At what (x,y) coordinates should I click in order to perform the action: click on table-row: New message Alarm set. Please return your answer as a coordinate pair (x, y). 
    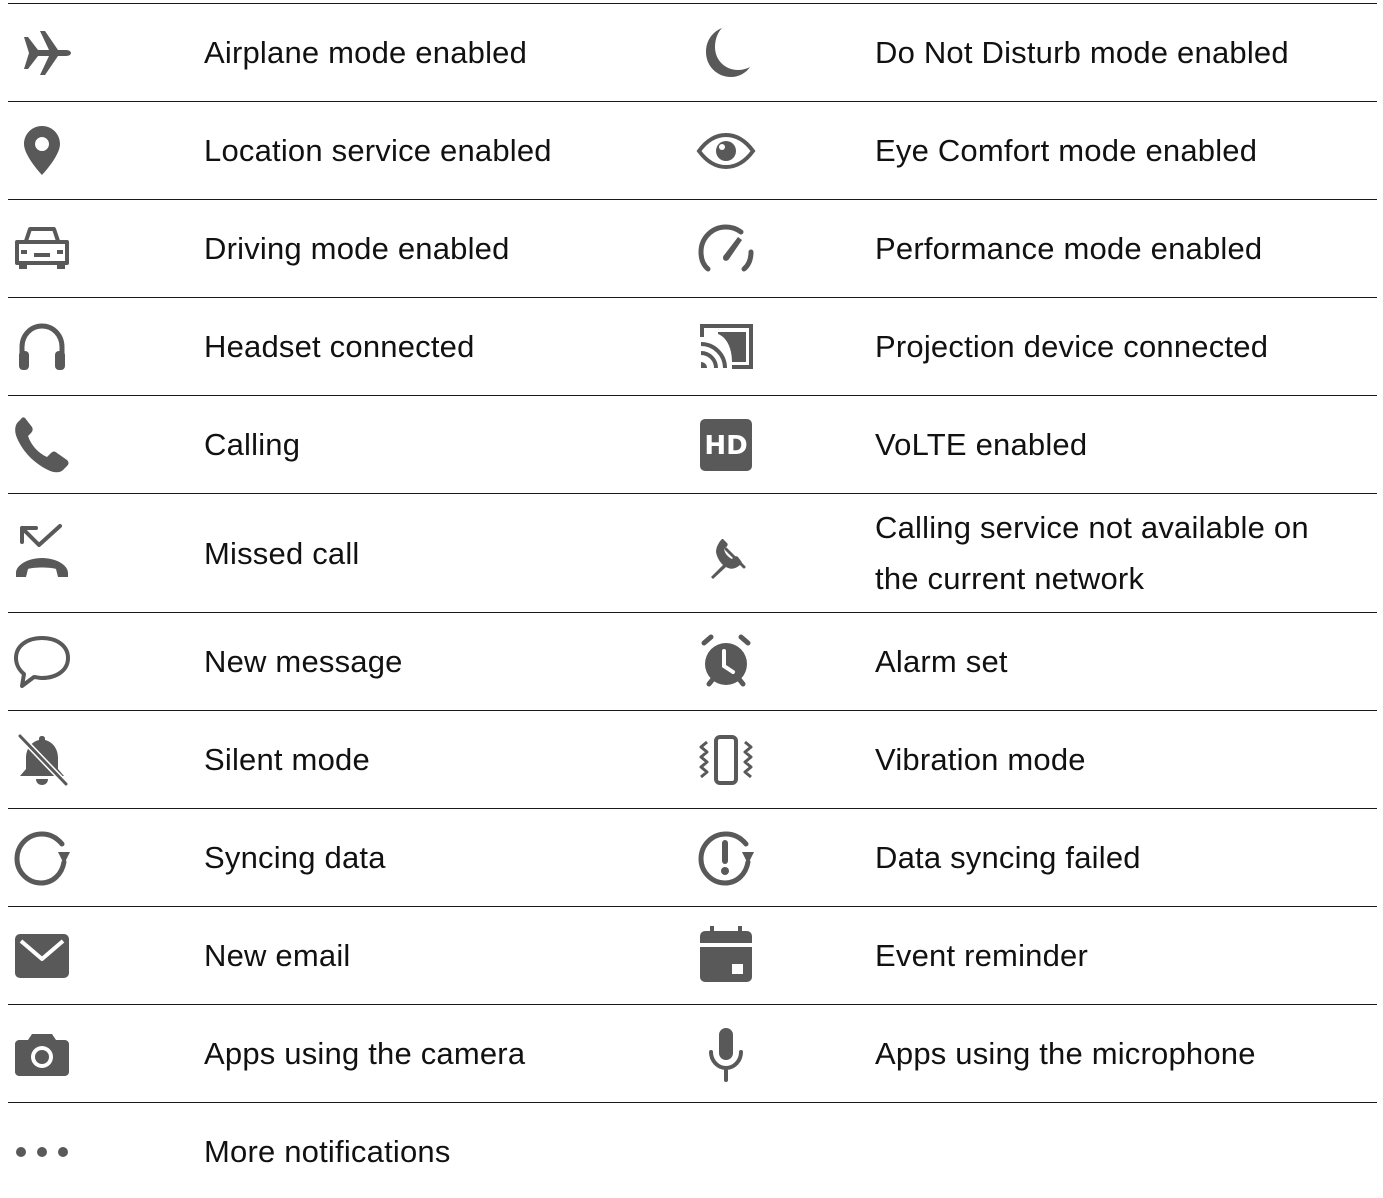
    Looking at the image, I should click on (692, 661).